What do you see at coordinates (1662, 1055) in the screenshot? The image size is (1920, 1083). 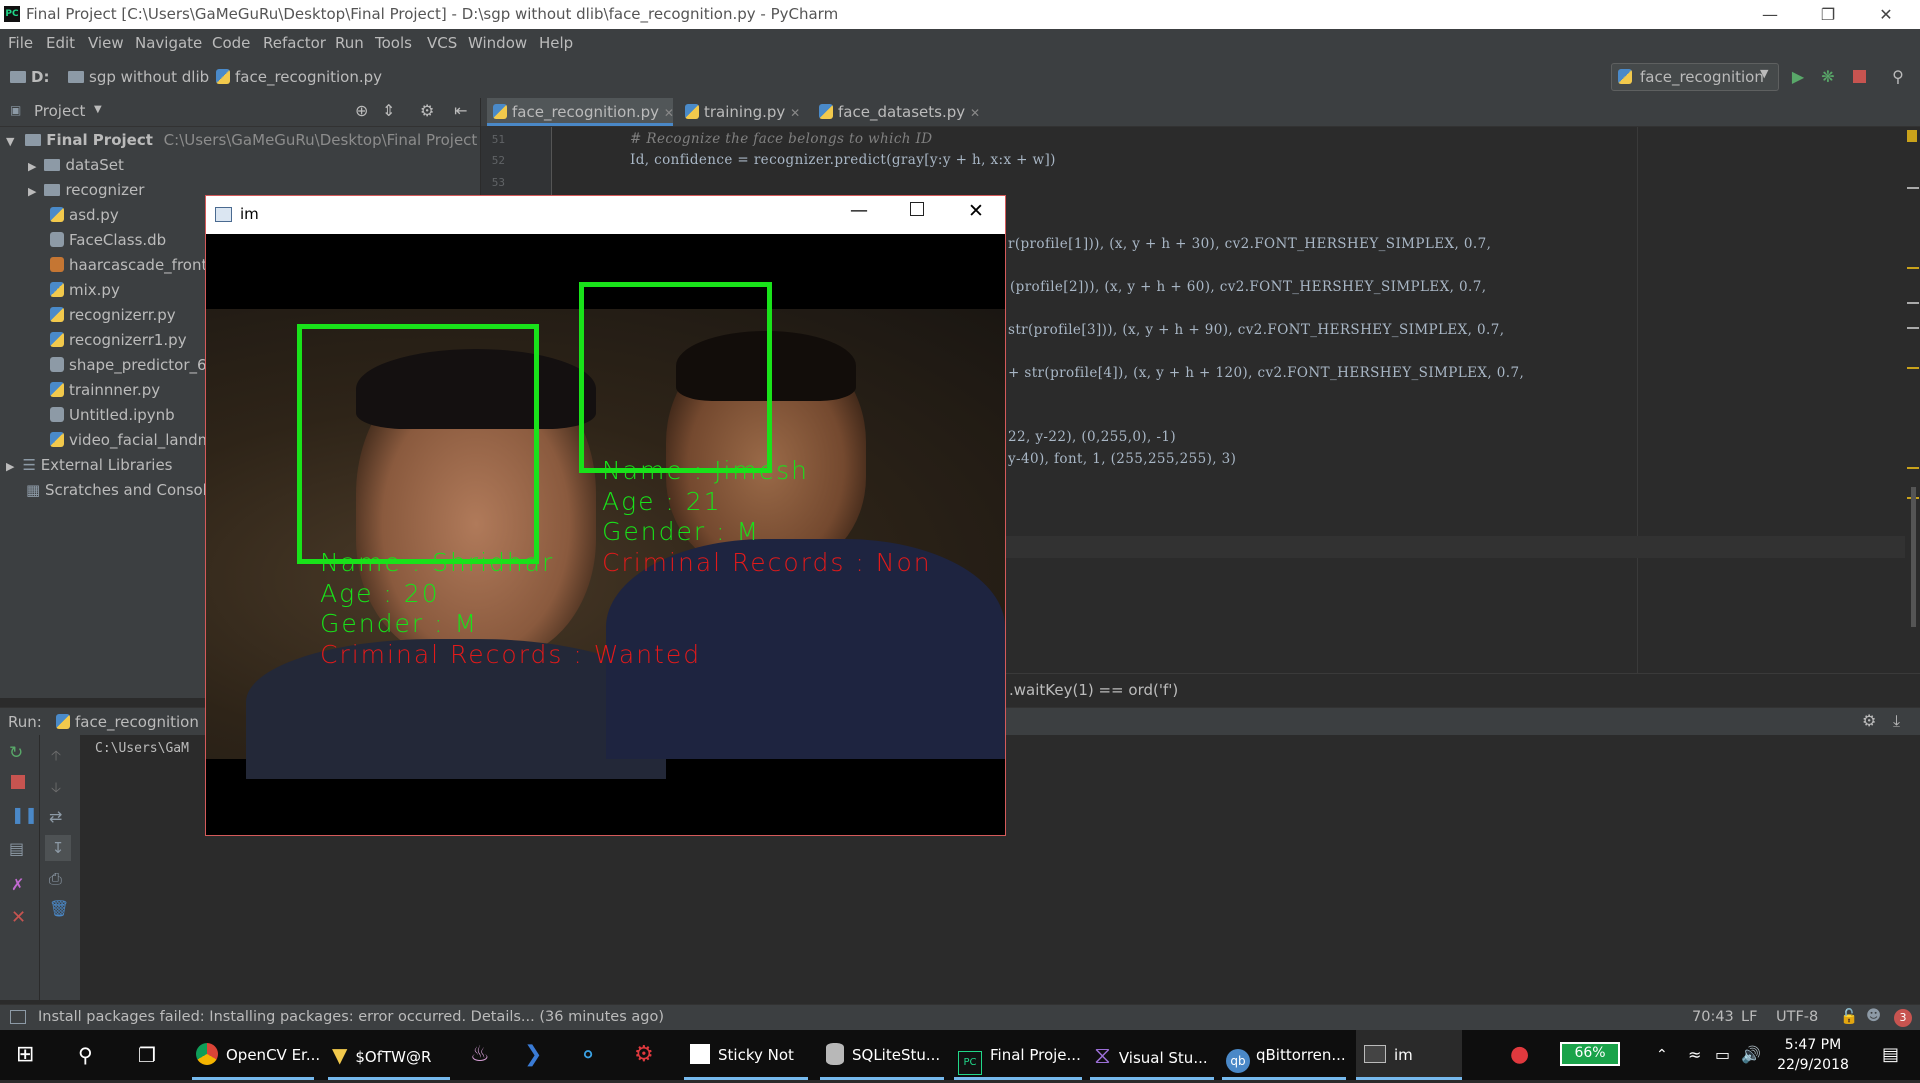 I see `chevron-up-icon: ⌃` at bounding box center [1662, 1055].